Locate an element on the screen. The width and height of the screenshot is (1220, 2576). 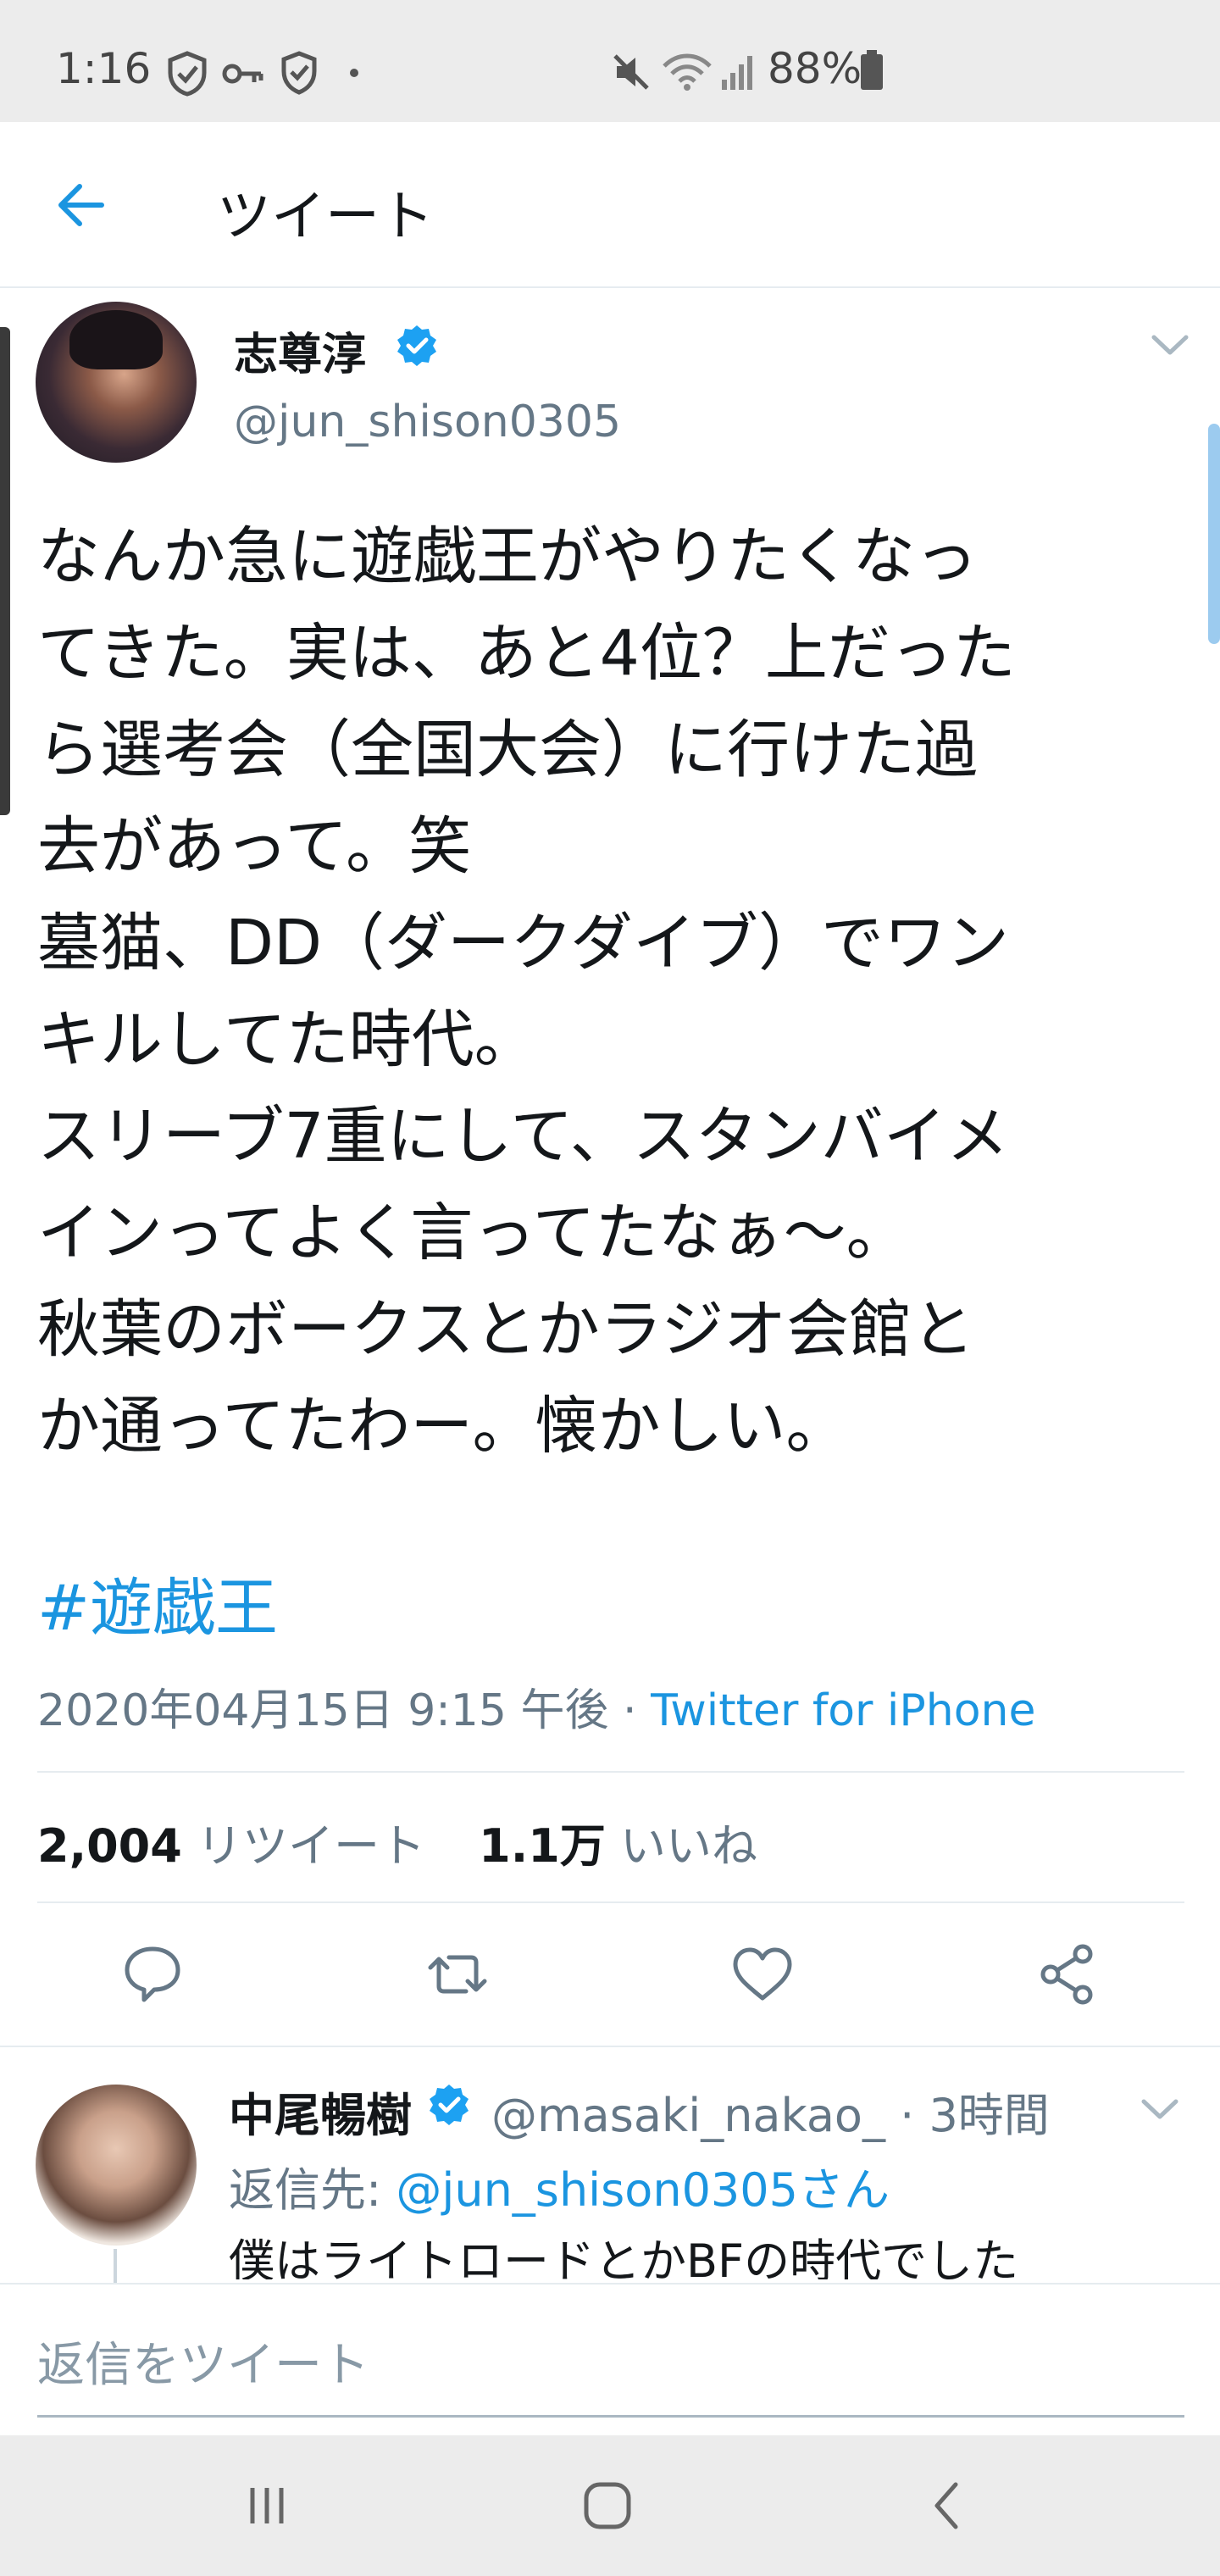
status-bar: 1:16 88% is located at coordinates (610, 61).